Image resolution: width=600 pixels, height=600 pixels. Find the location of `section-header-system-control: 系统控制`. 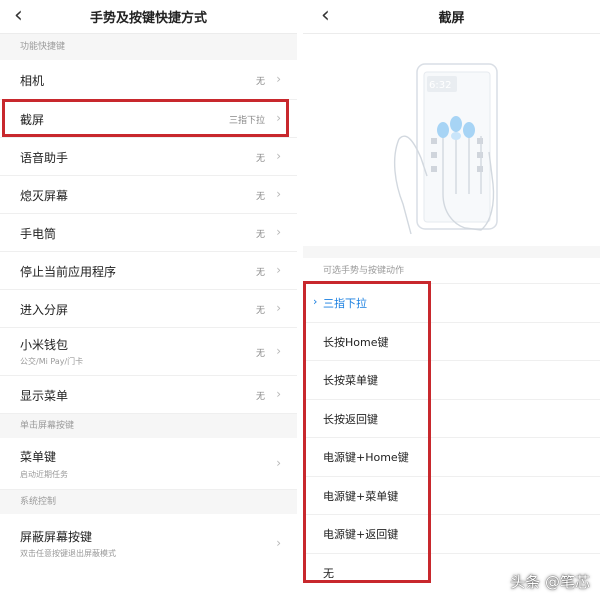

section-header-system-control: 系统控制 is located at coordinates (148, 502).